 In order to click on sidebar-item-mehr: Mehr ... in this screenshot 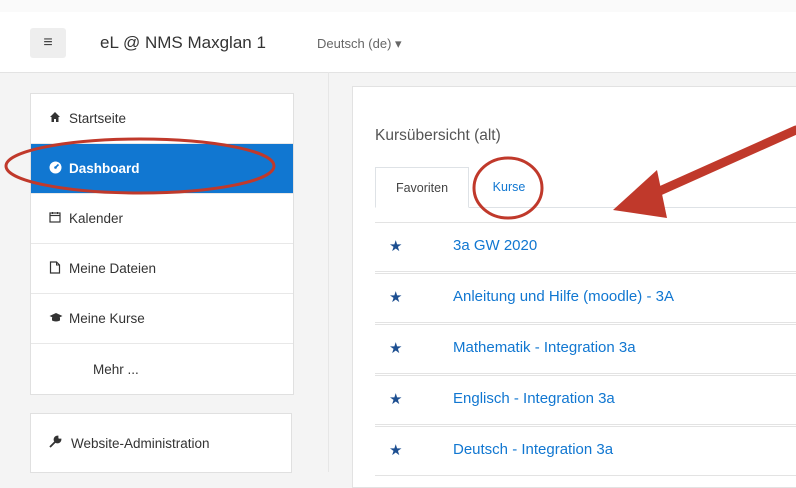, I will do `click(162, 369)`.